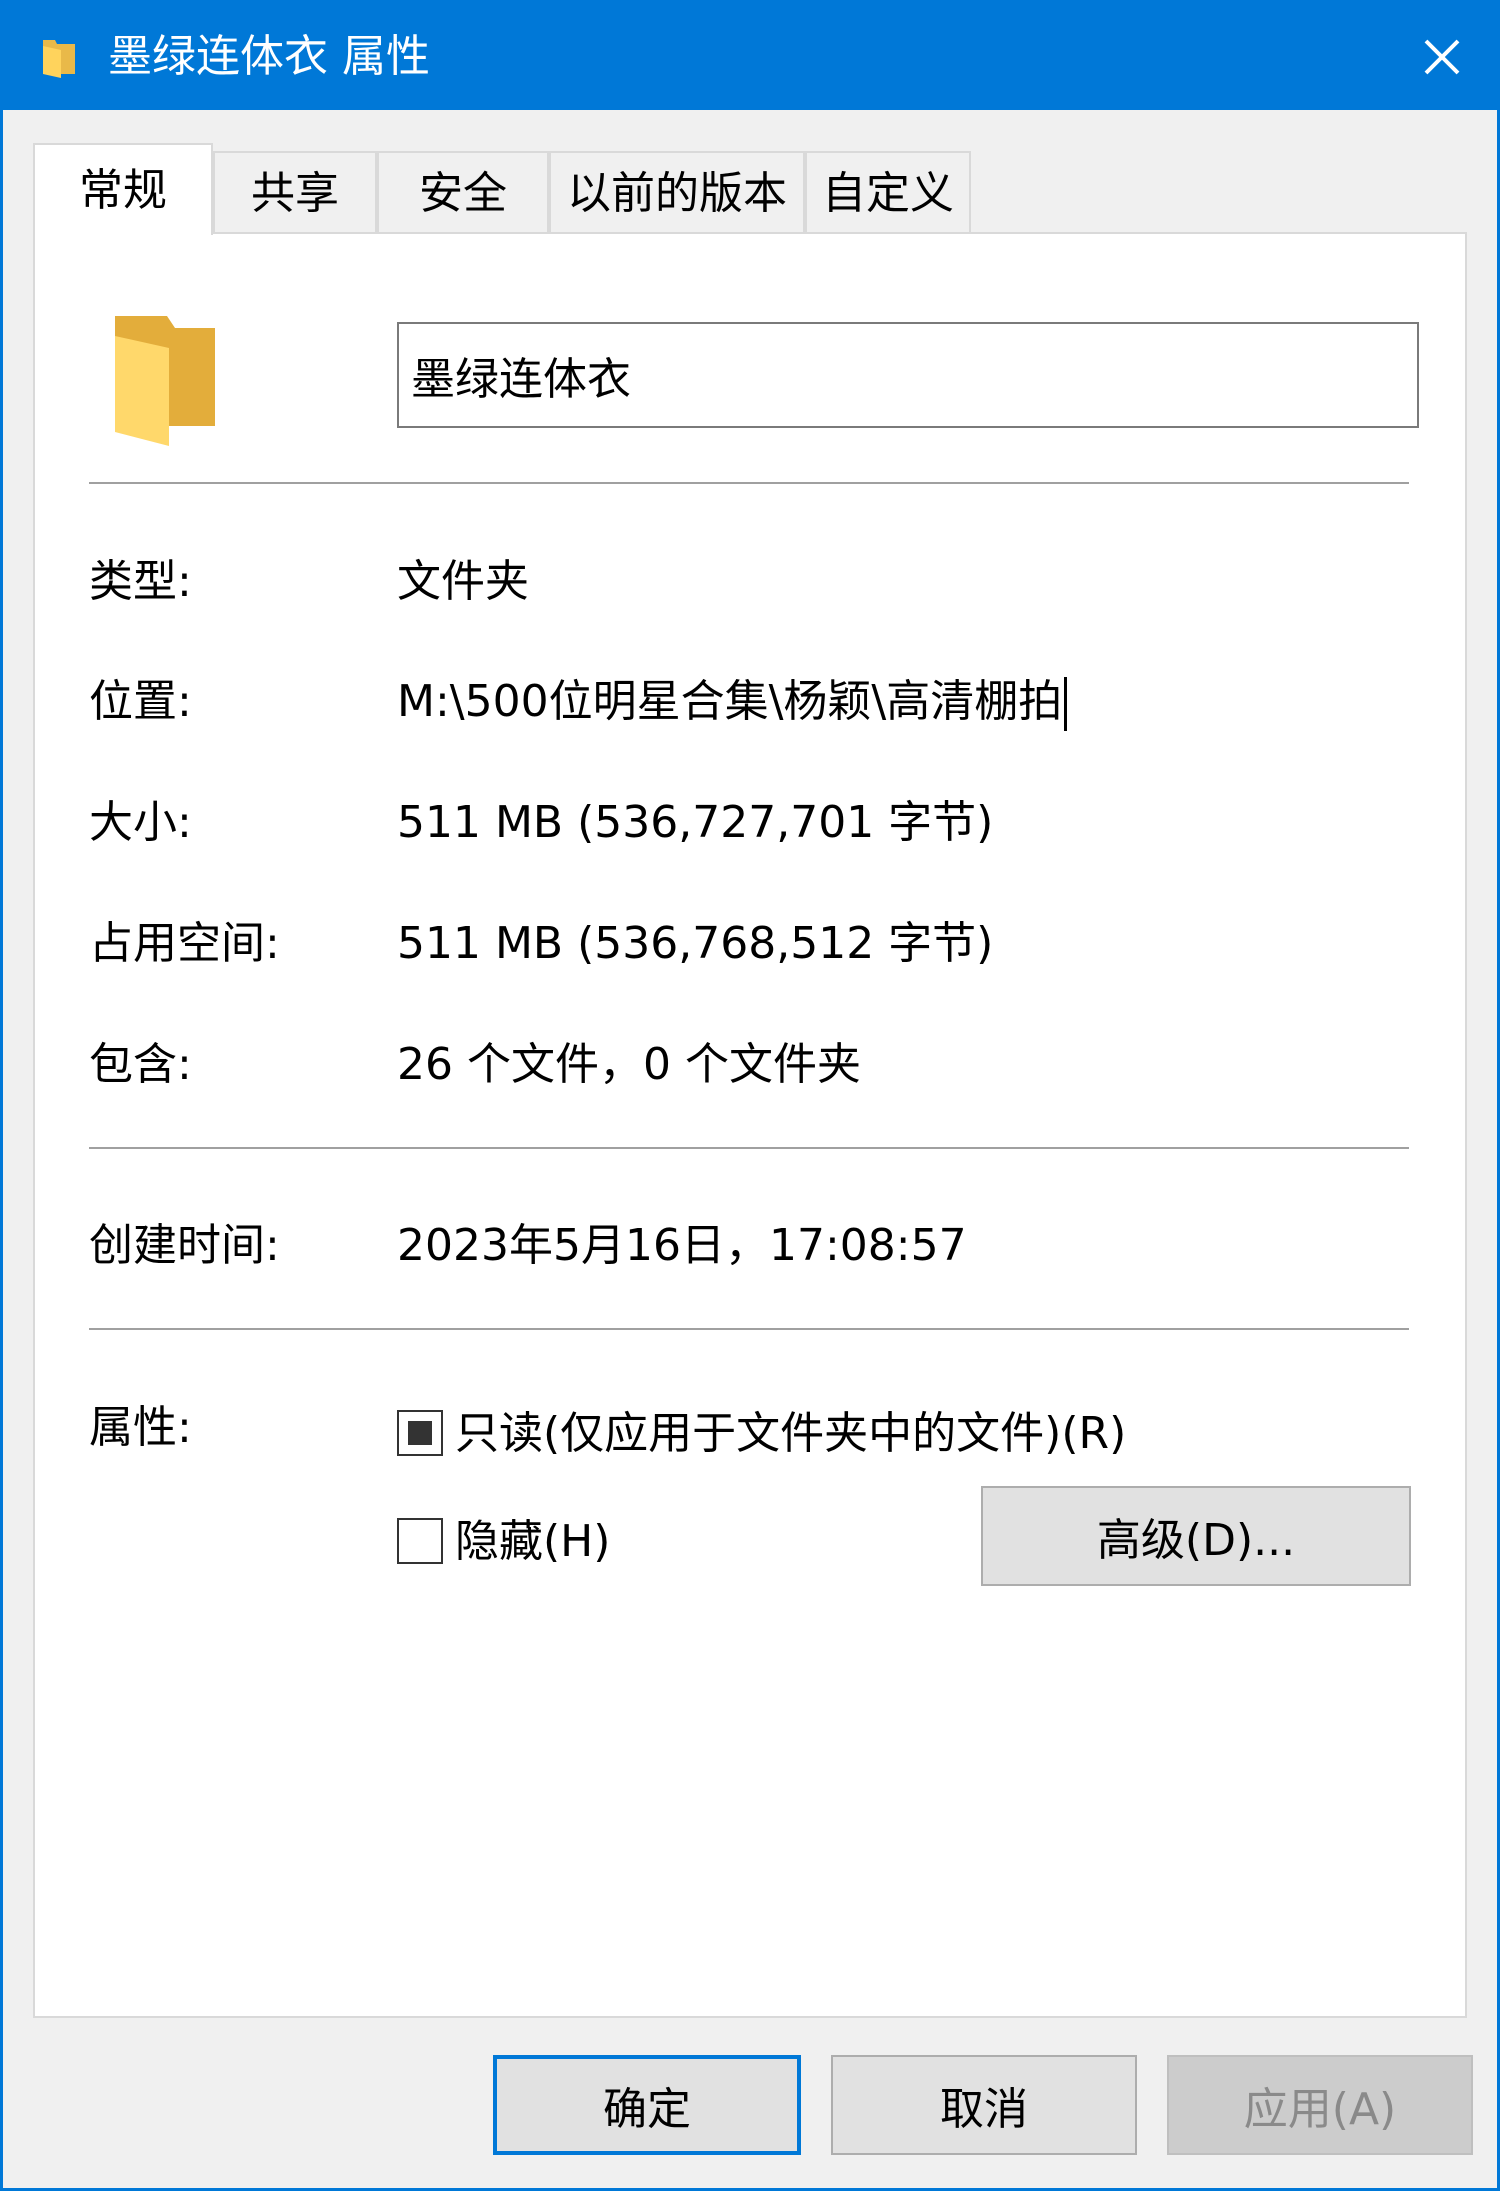 The height and width of the screenshot is (2191, 1500). Describe the element at coordinates (908, 375) in the screenshot. I see `folder-name-input` at that location.